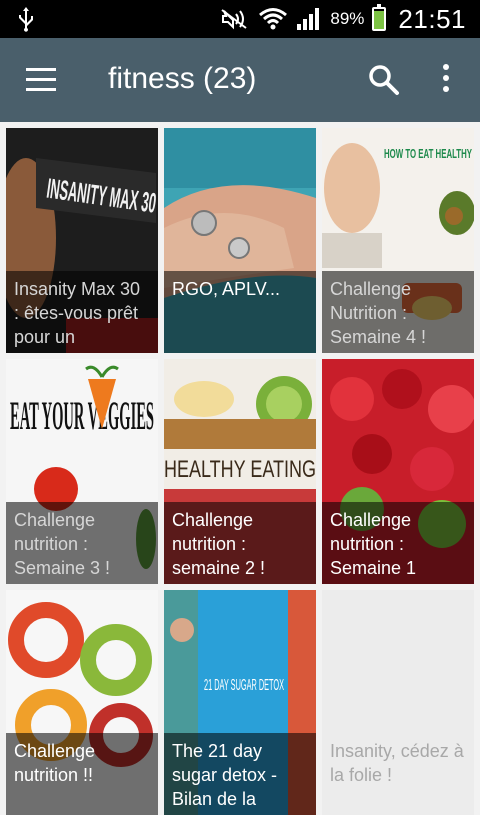  I want to click on mute-icon, so click(234, 19).